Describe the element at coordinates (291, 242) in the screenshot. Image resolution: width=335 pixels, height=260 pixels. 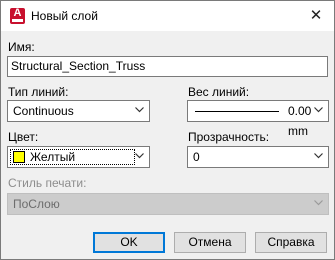
I see `help-button: Справка` at that location.